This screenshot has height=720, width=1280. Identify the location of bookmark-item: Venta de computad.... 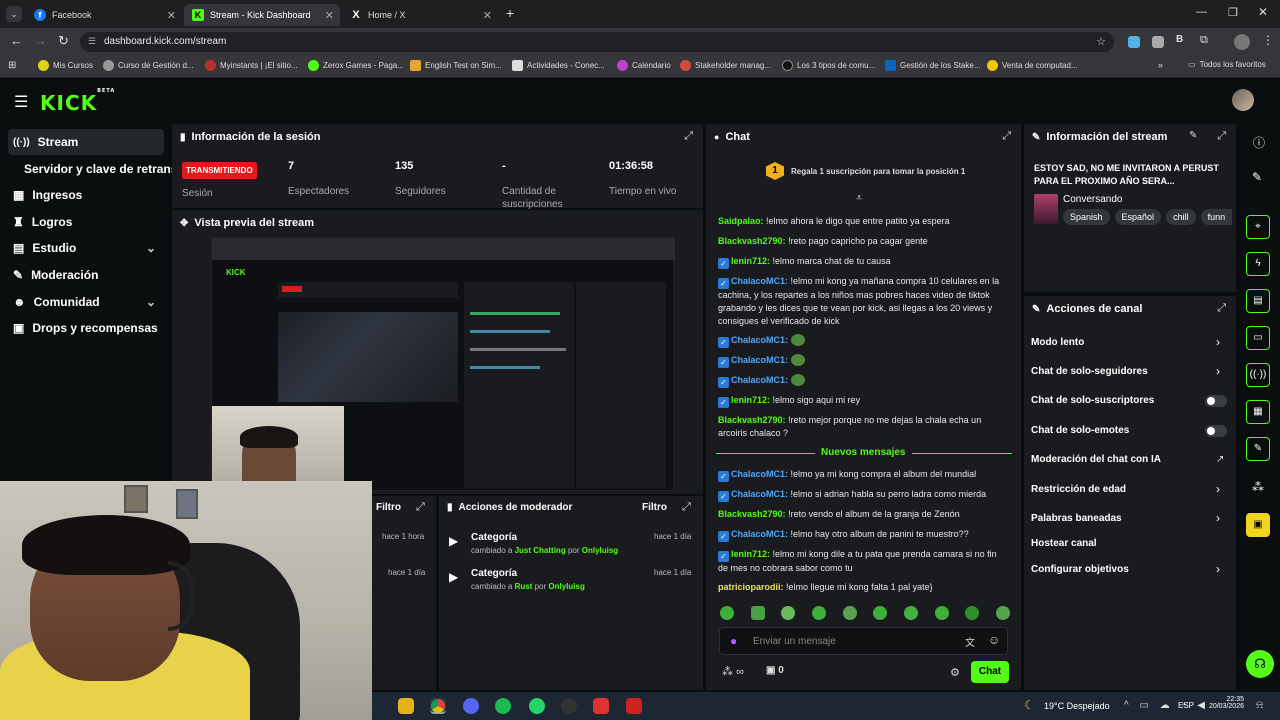
(1032, 65).